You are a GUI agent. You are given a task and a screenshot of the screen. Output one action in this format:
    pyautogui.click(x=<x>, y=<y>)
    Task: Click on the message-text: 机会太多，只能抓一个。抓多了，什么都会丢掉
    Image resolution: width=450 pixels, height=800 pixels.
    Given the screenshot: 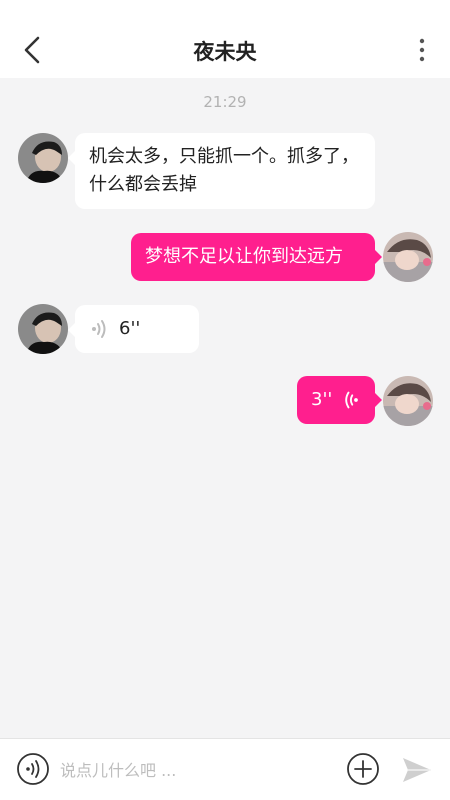 What is the action you would take?
    pyautogui.click(x=224, y=170)
    